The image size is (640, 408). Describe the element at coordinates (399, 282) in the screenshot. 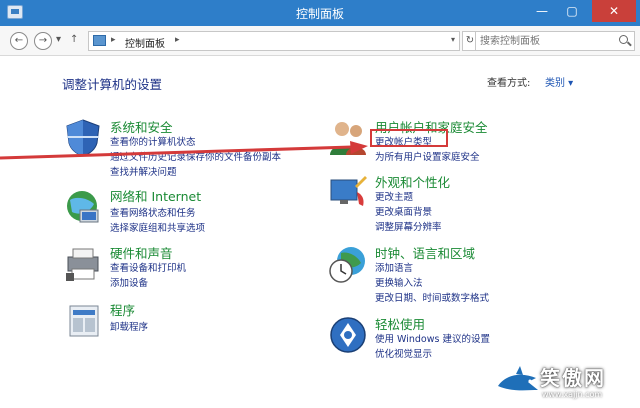

I see `link-change-input-method: 更换输入法` at that location.